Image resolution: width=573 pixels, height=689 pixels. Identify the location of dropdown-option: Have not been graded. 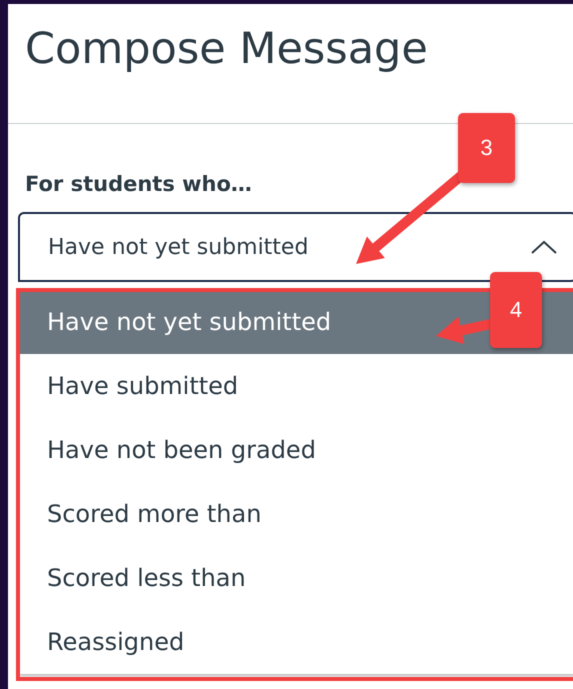
(296, 450).